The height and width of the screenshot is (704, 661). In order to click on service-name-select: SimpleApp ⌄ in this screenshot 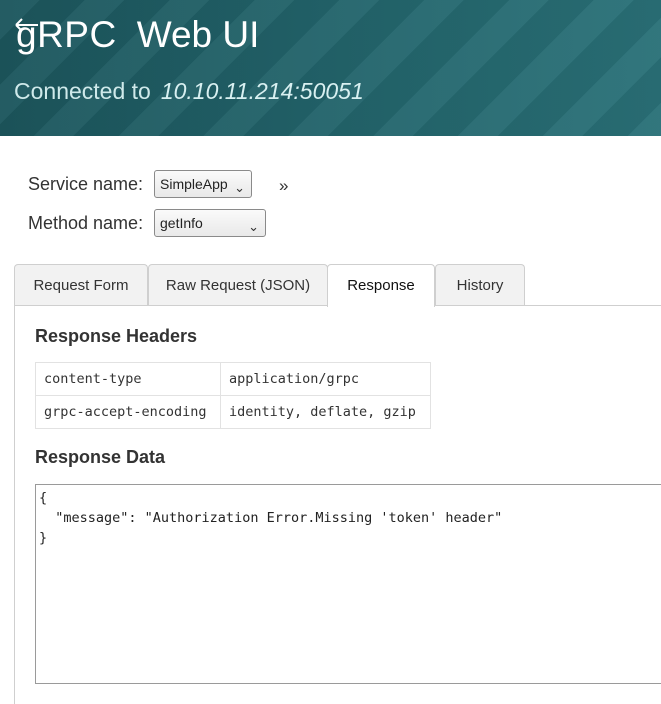, I will do `click(203, 184)`.